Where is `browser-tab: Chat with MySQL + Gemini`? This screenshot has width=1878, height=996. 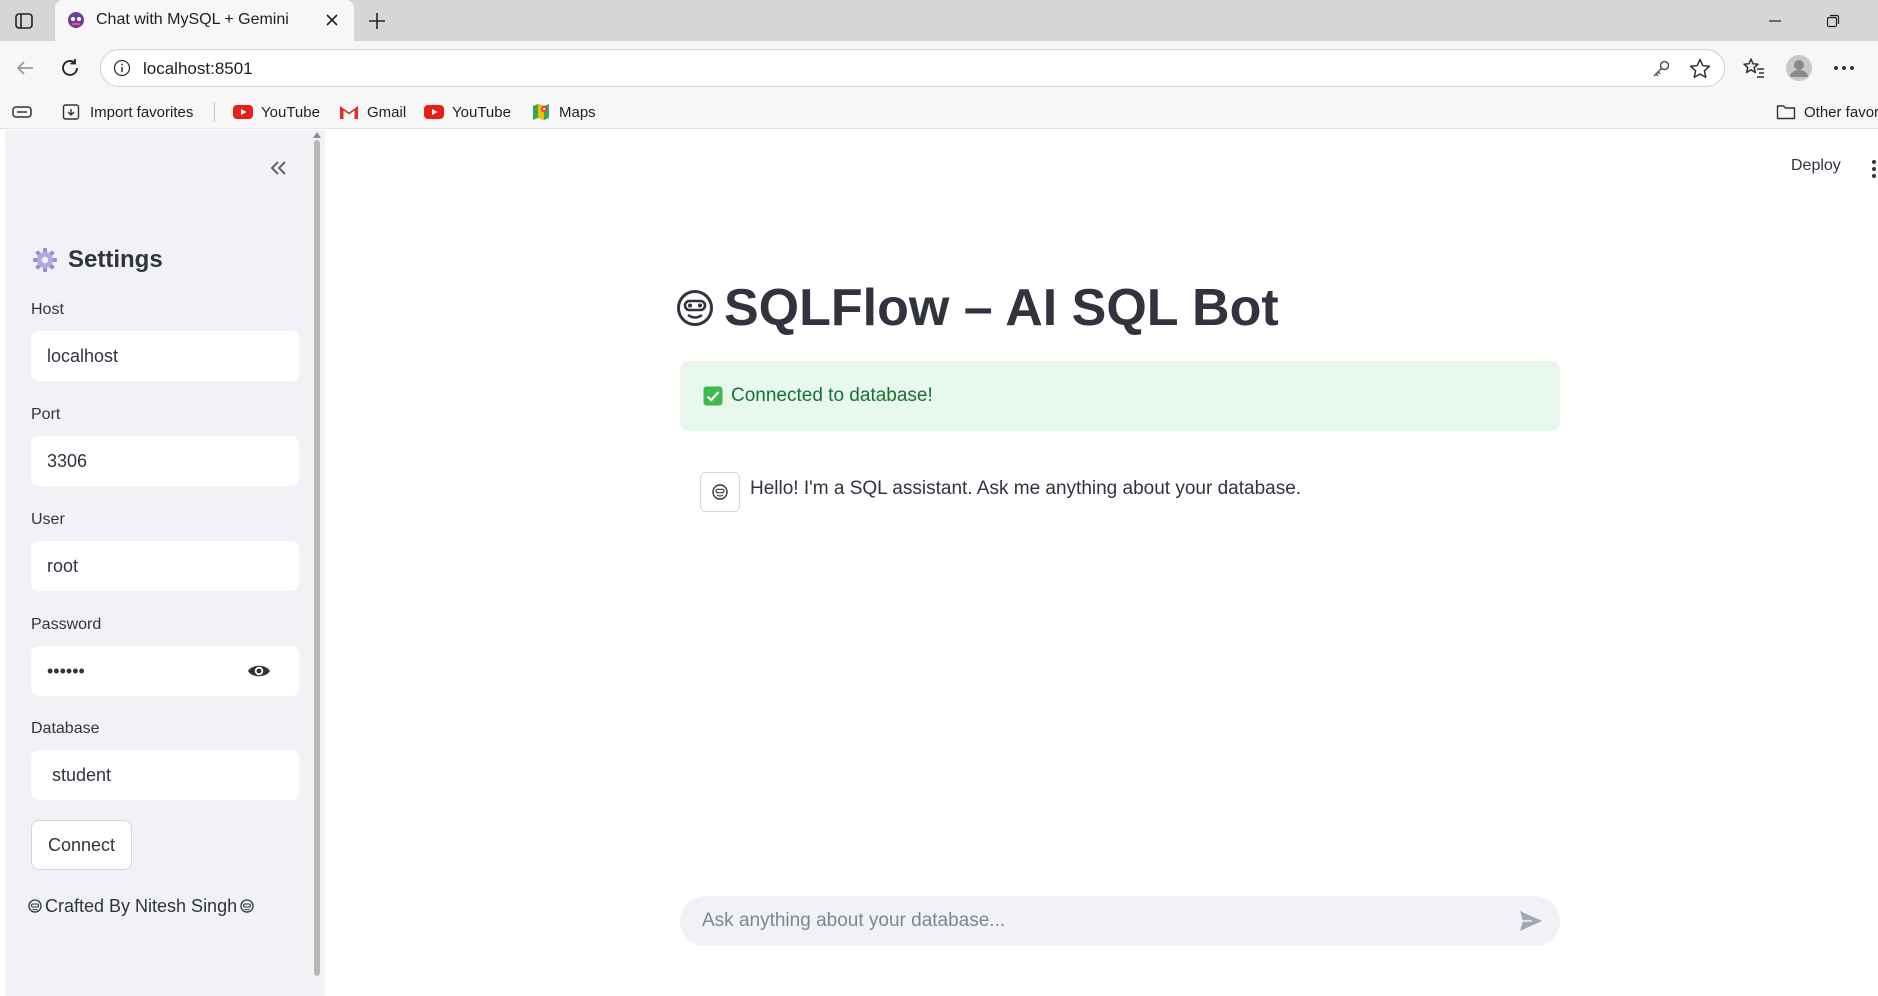
browser-tab: Chat with MySQL + Gemini is located at coordinates (204, 20).